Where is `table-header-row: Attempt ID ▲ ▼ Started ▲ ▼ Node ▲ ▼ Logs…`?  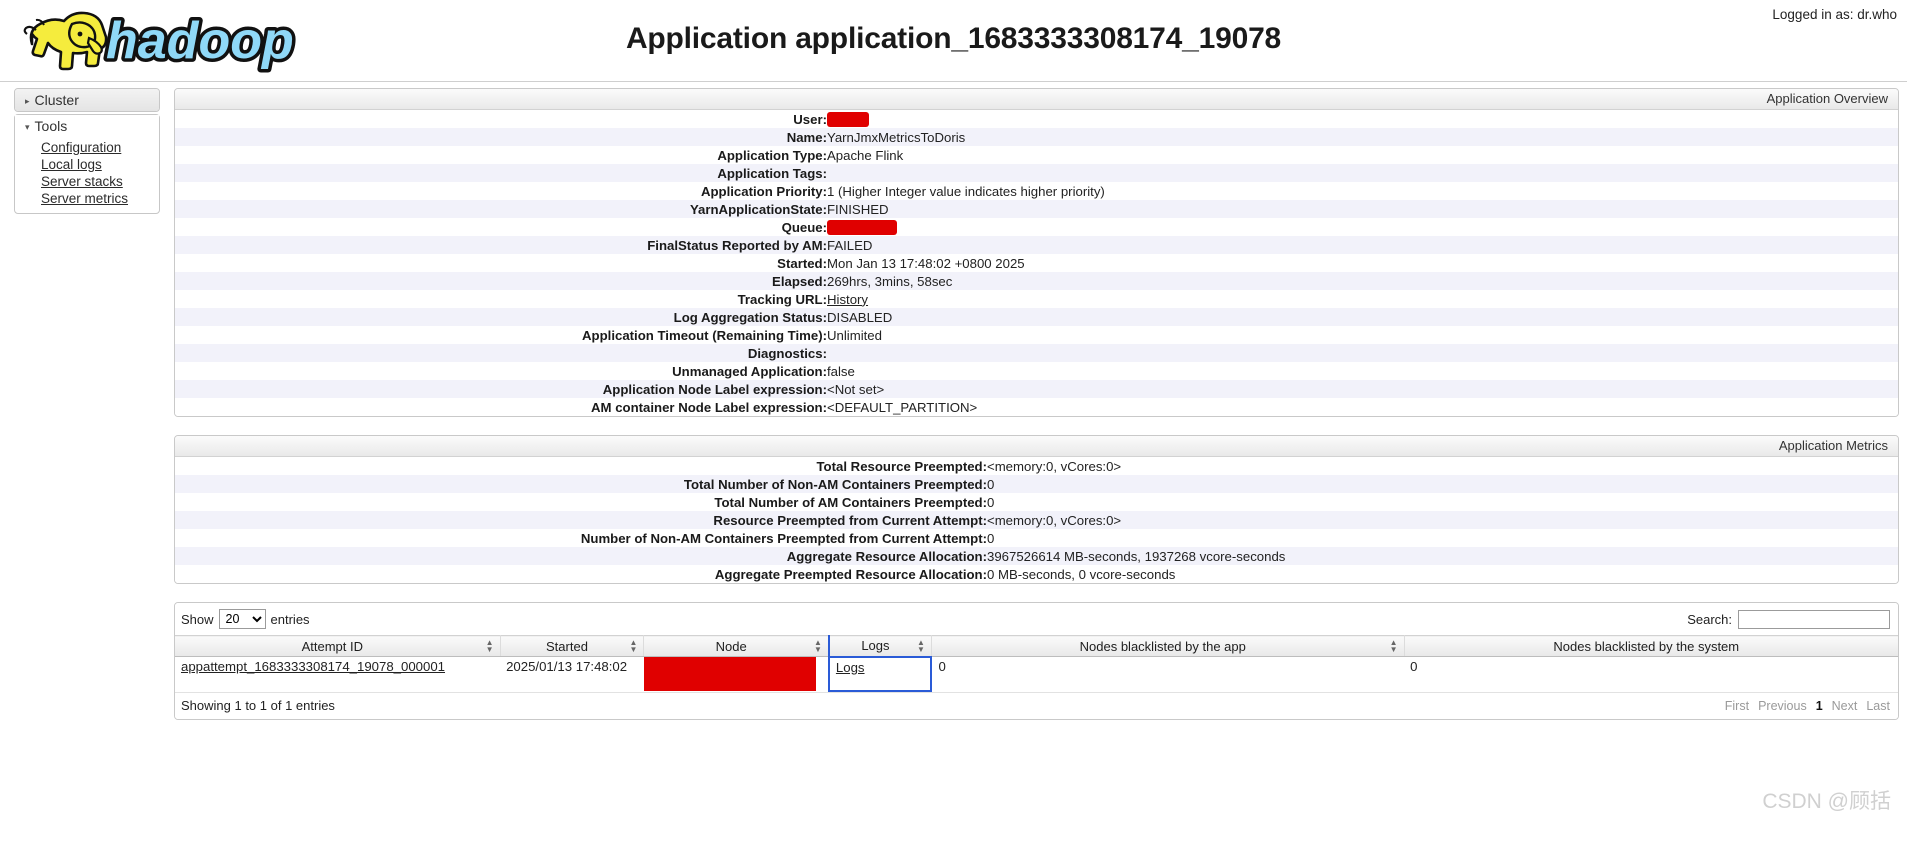 table-header-row: Attempt ID ▲ ▼ Started ▲ ▼ Node ▲ ▼ Logs… is located at coordinates (1036, 646).